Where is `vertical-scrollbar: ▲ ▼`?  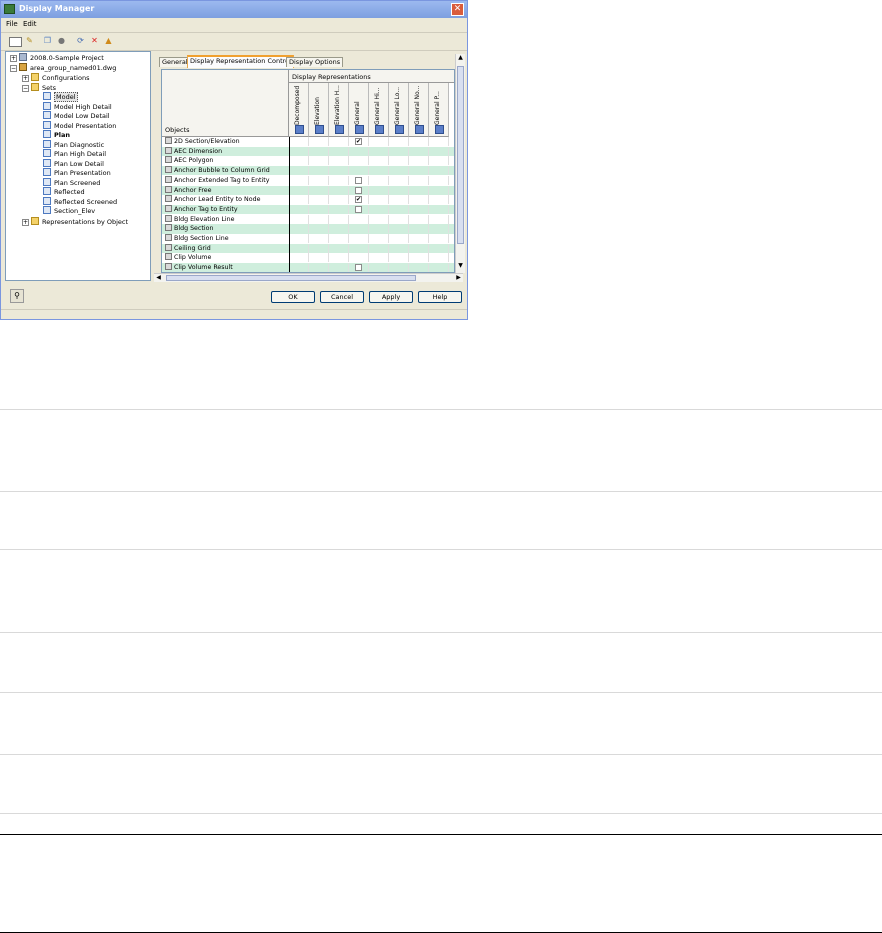
vertical-scrollbar: ▲ ▼ is located at coordinates (460, 163).